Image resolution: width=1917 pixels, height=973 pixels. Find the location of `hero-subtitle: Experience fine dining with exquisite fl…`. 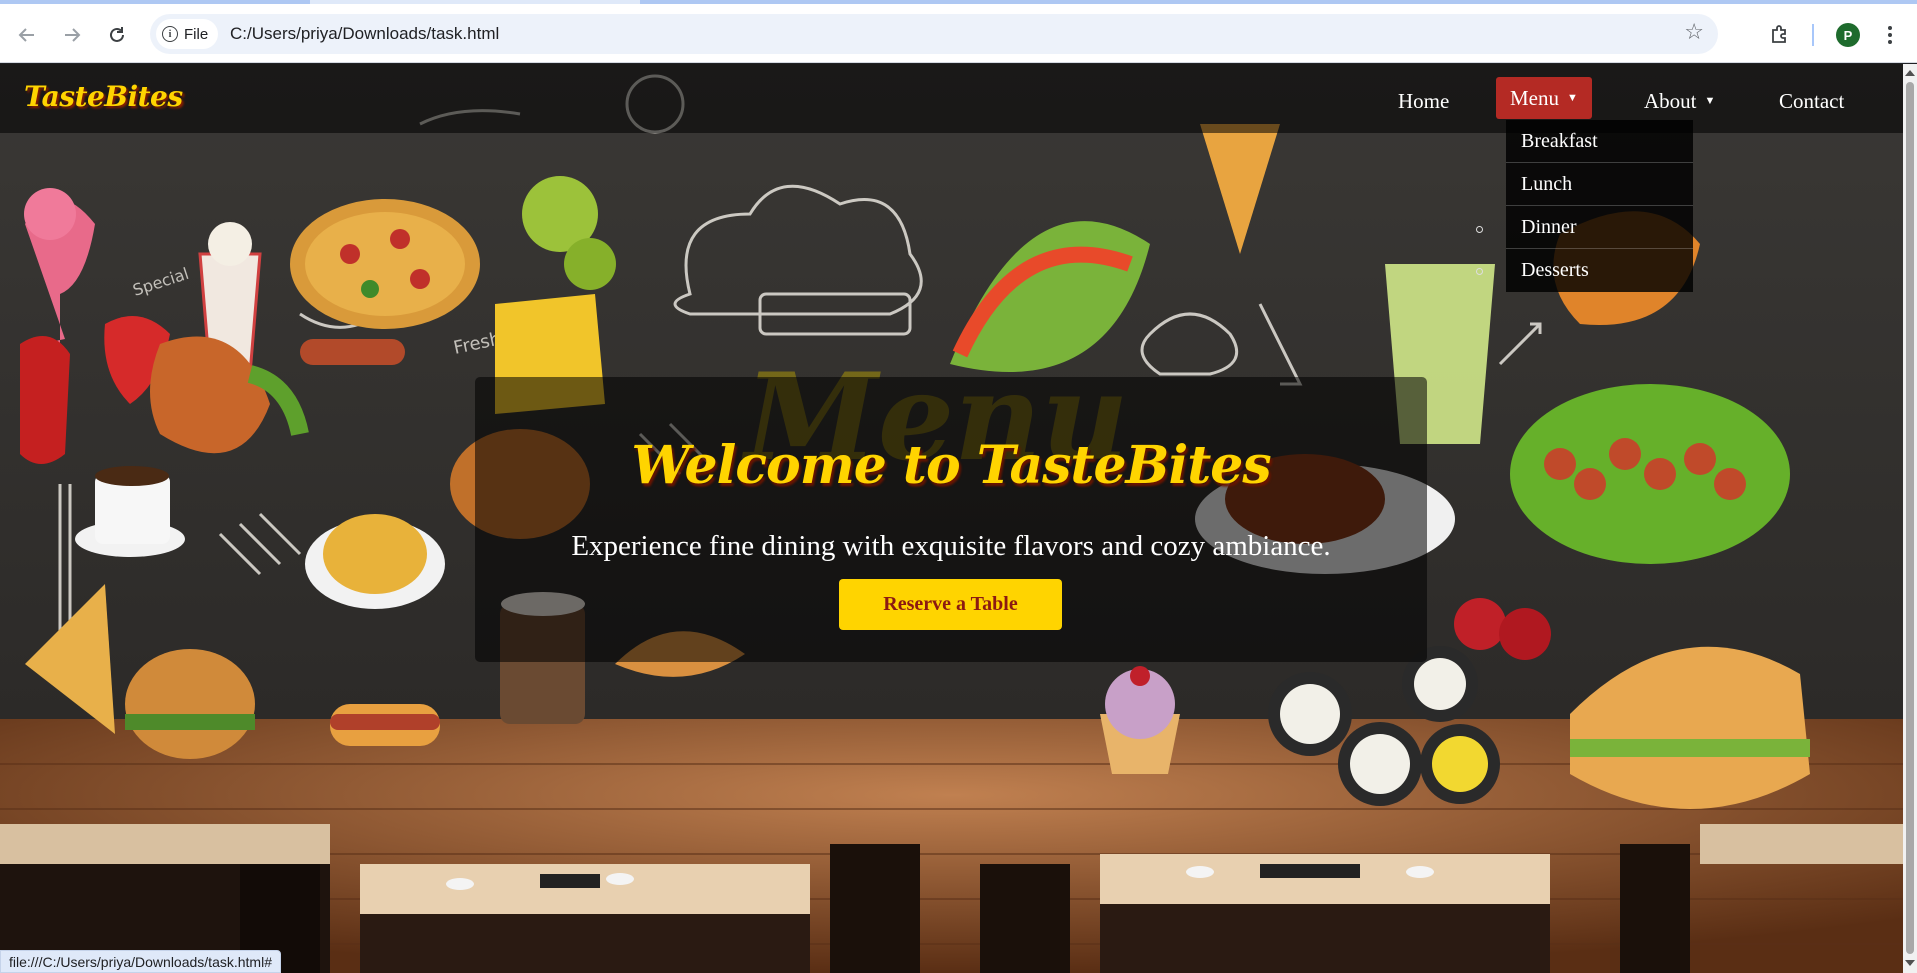

hero-subtitle: Experience fine dining with exquisite fl… is located at coordinates (951, 546).